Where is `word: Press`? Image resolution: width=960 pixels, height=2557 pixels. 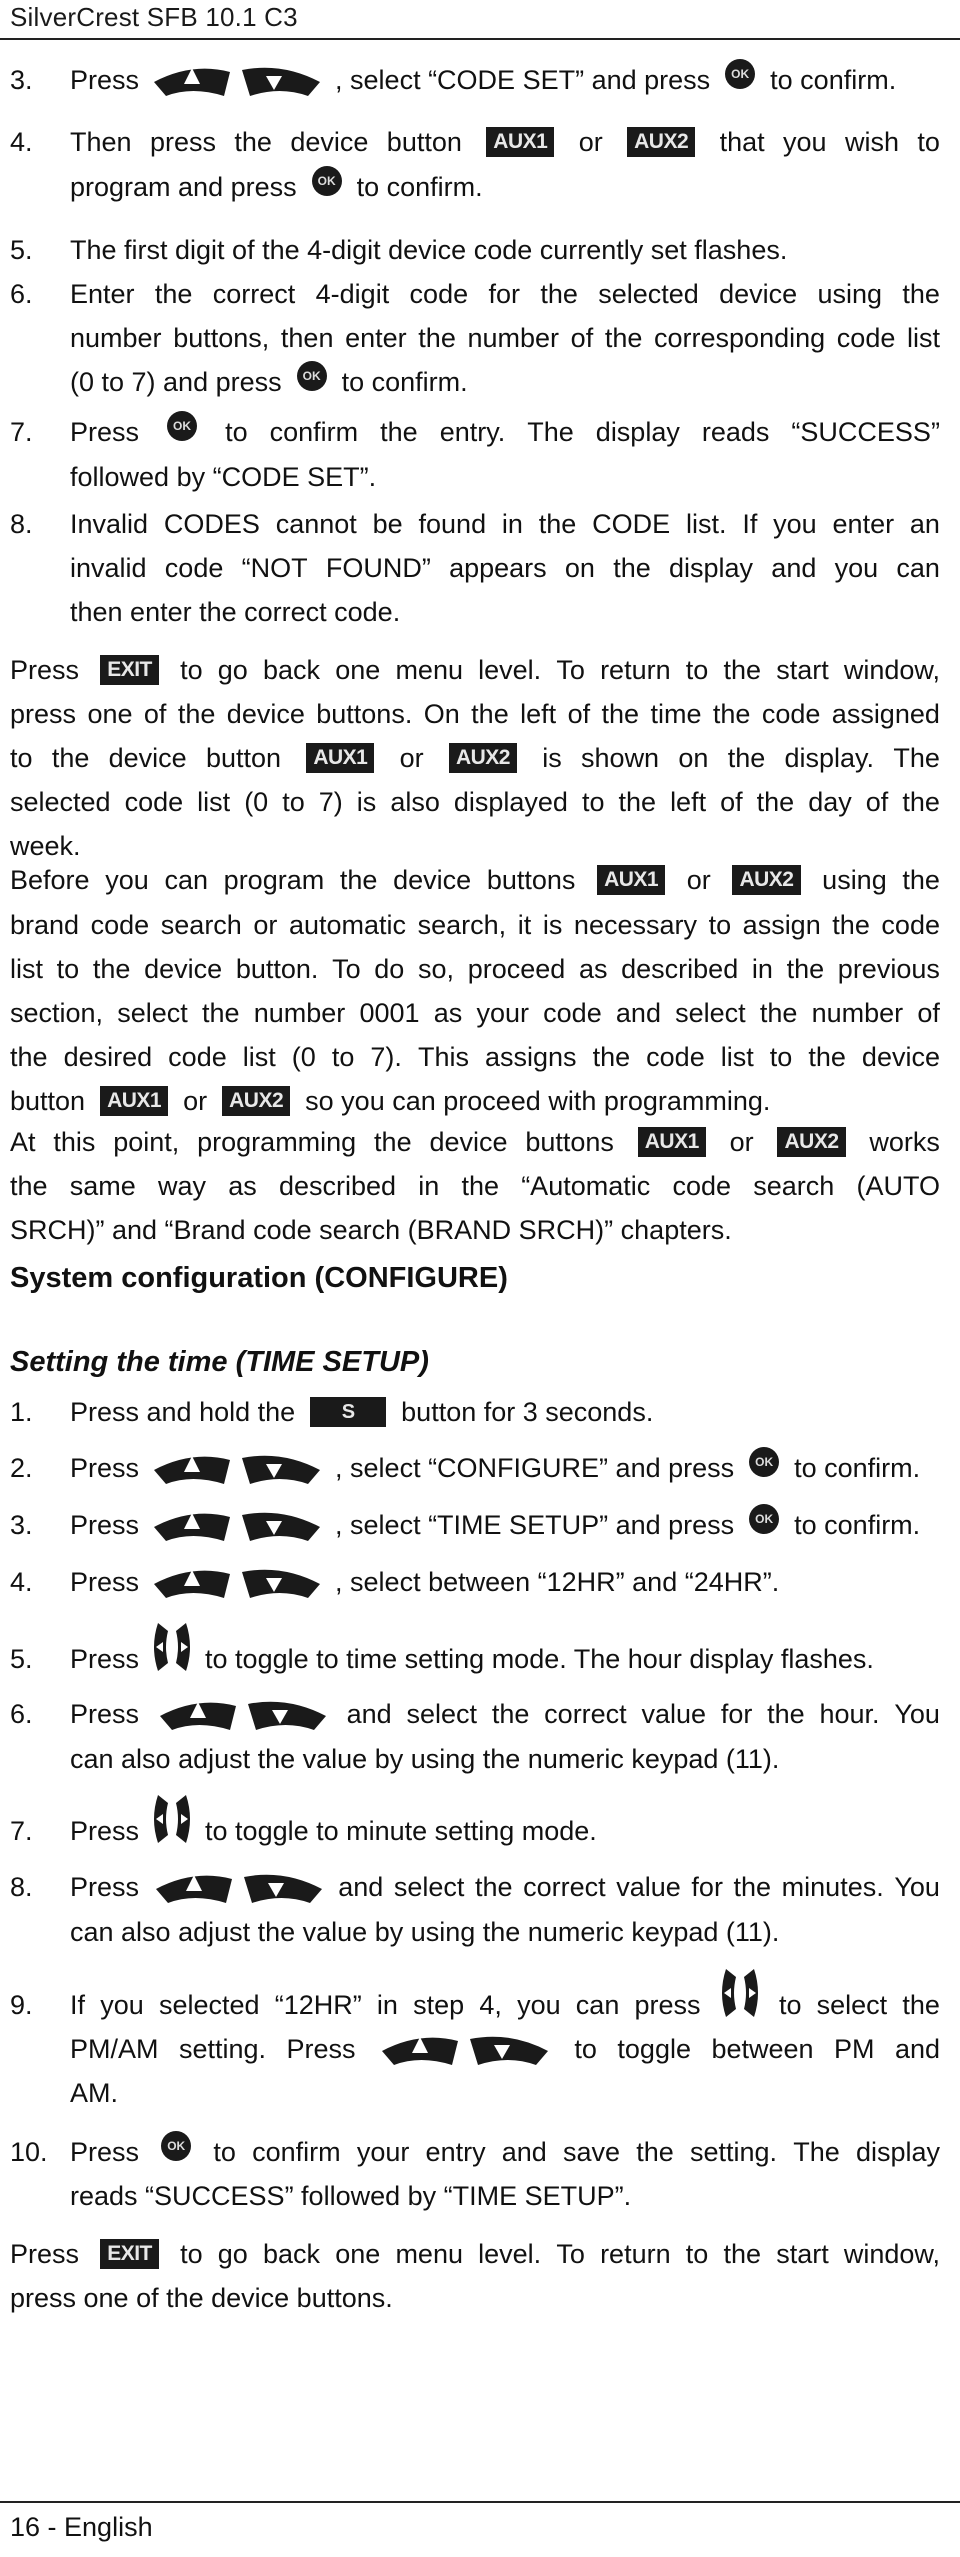 word: Press is located at coordinates (105, 432).